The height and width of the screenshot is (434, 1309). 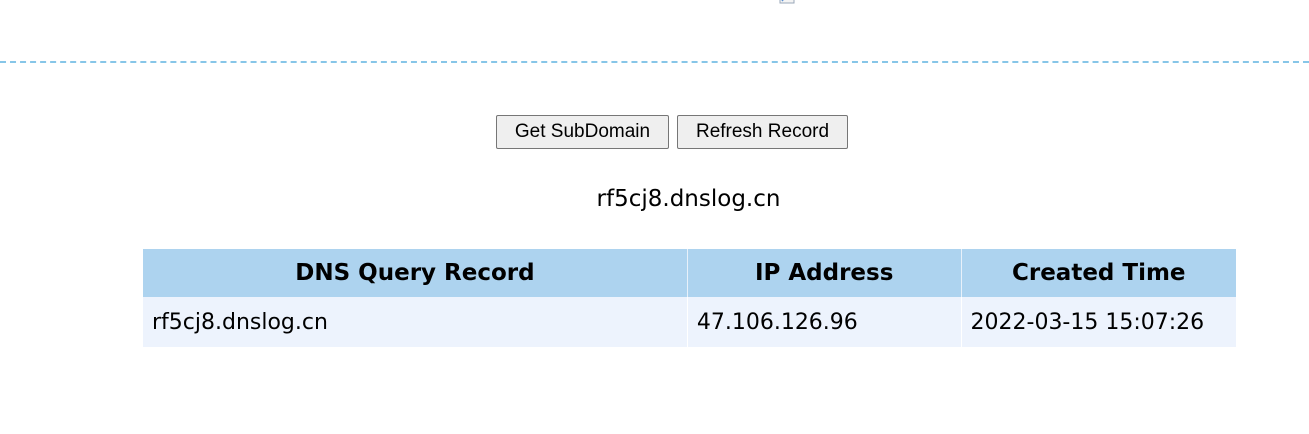 I want to click on cell-dns-query-record: rf5cj8.dnslog.cn, so click(x=415, y=322).